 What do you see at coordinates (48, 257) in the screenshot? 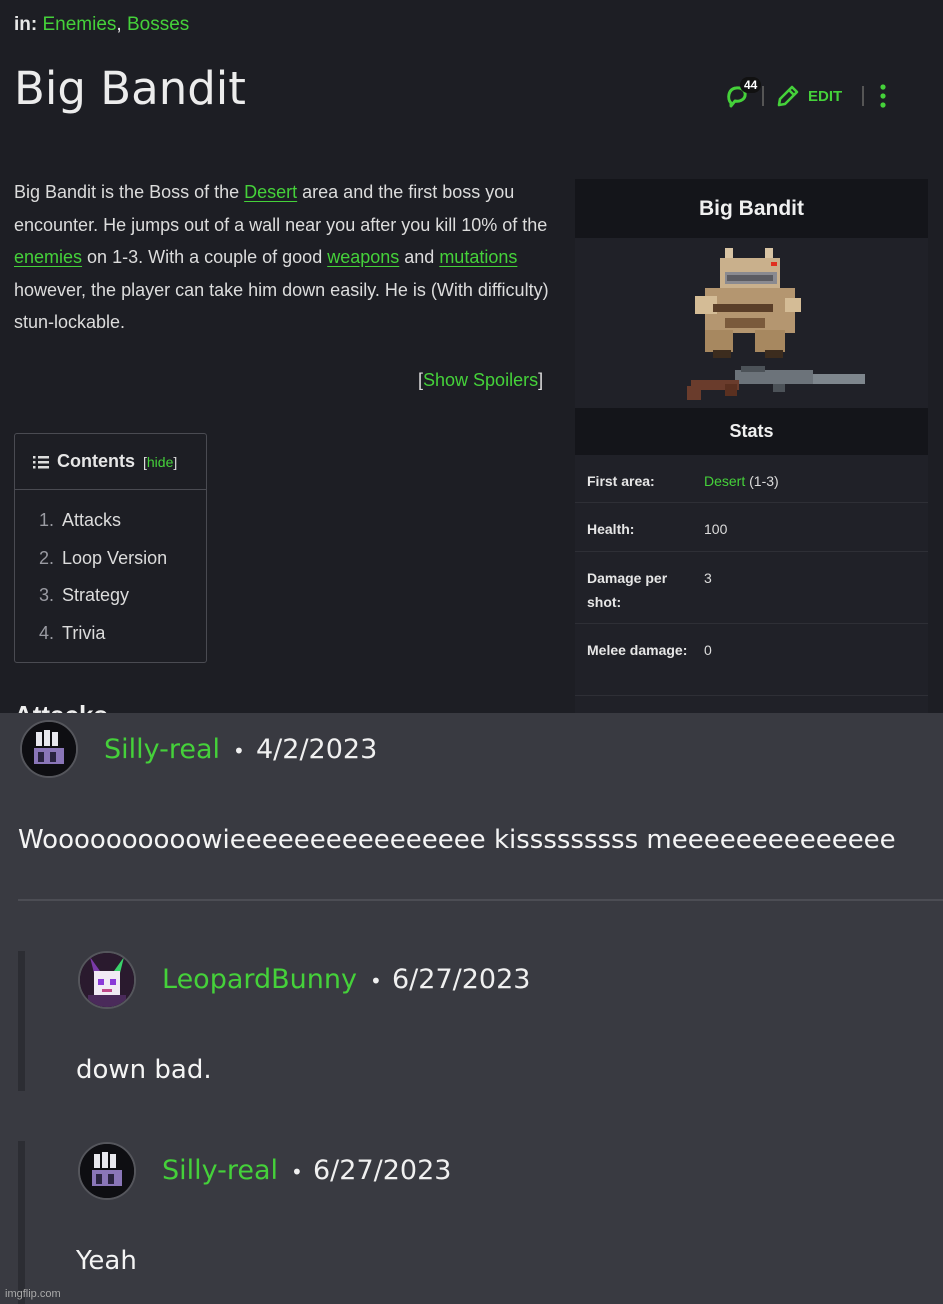
I see `link-enemies: enemies` at bounding box center [48, 257].